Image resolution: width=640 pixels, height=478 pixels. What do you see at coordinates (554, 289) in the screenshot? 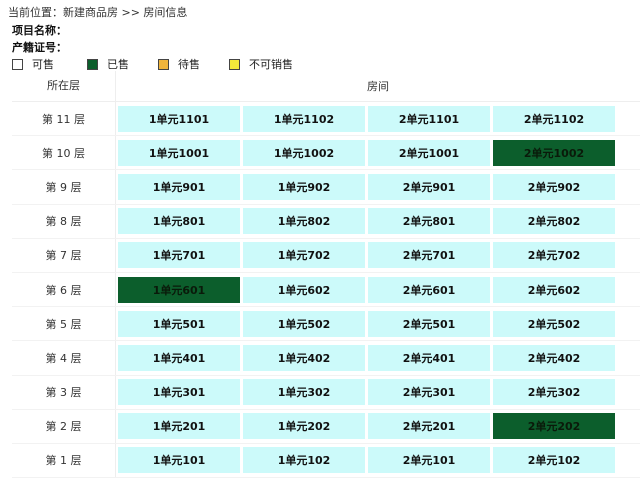
I see `room-cell: 2单元602` at bounding box center [554, 289].